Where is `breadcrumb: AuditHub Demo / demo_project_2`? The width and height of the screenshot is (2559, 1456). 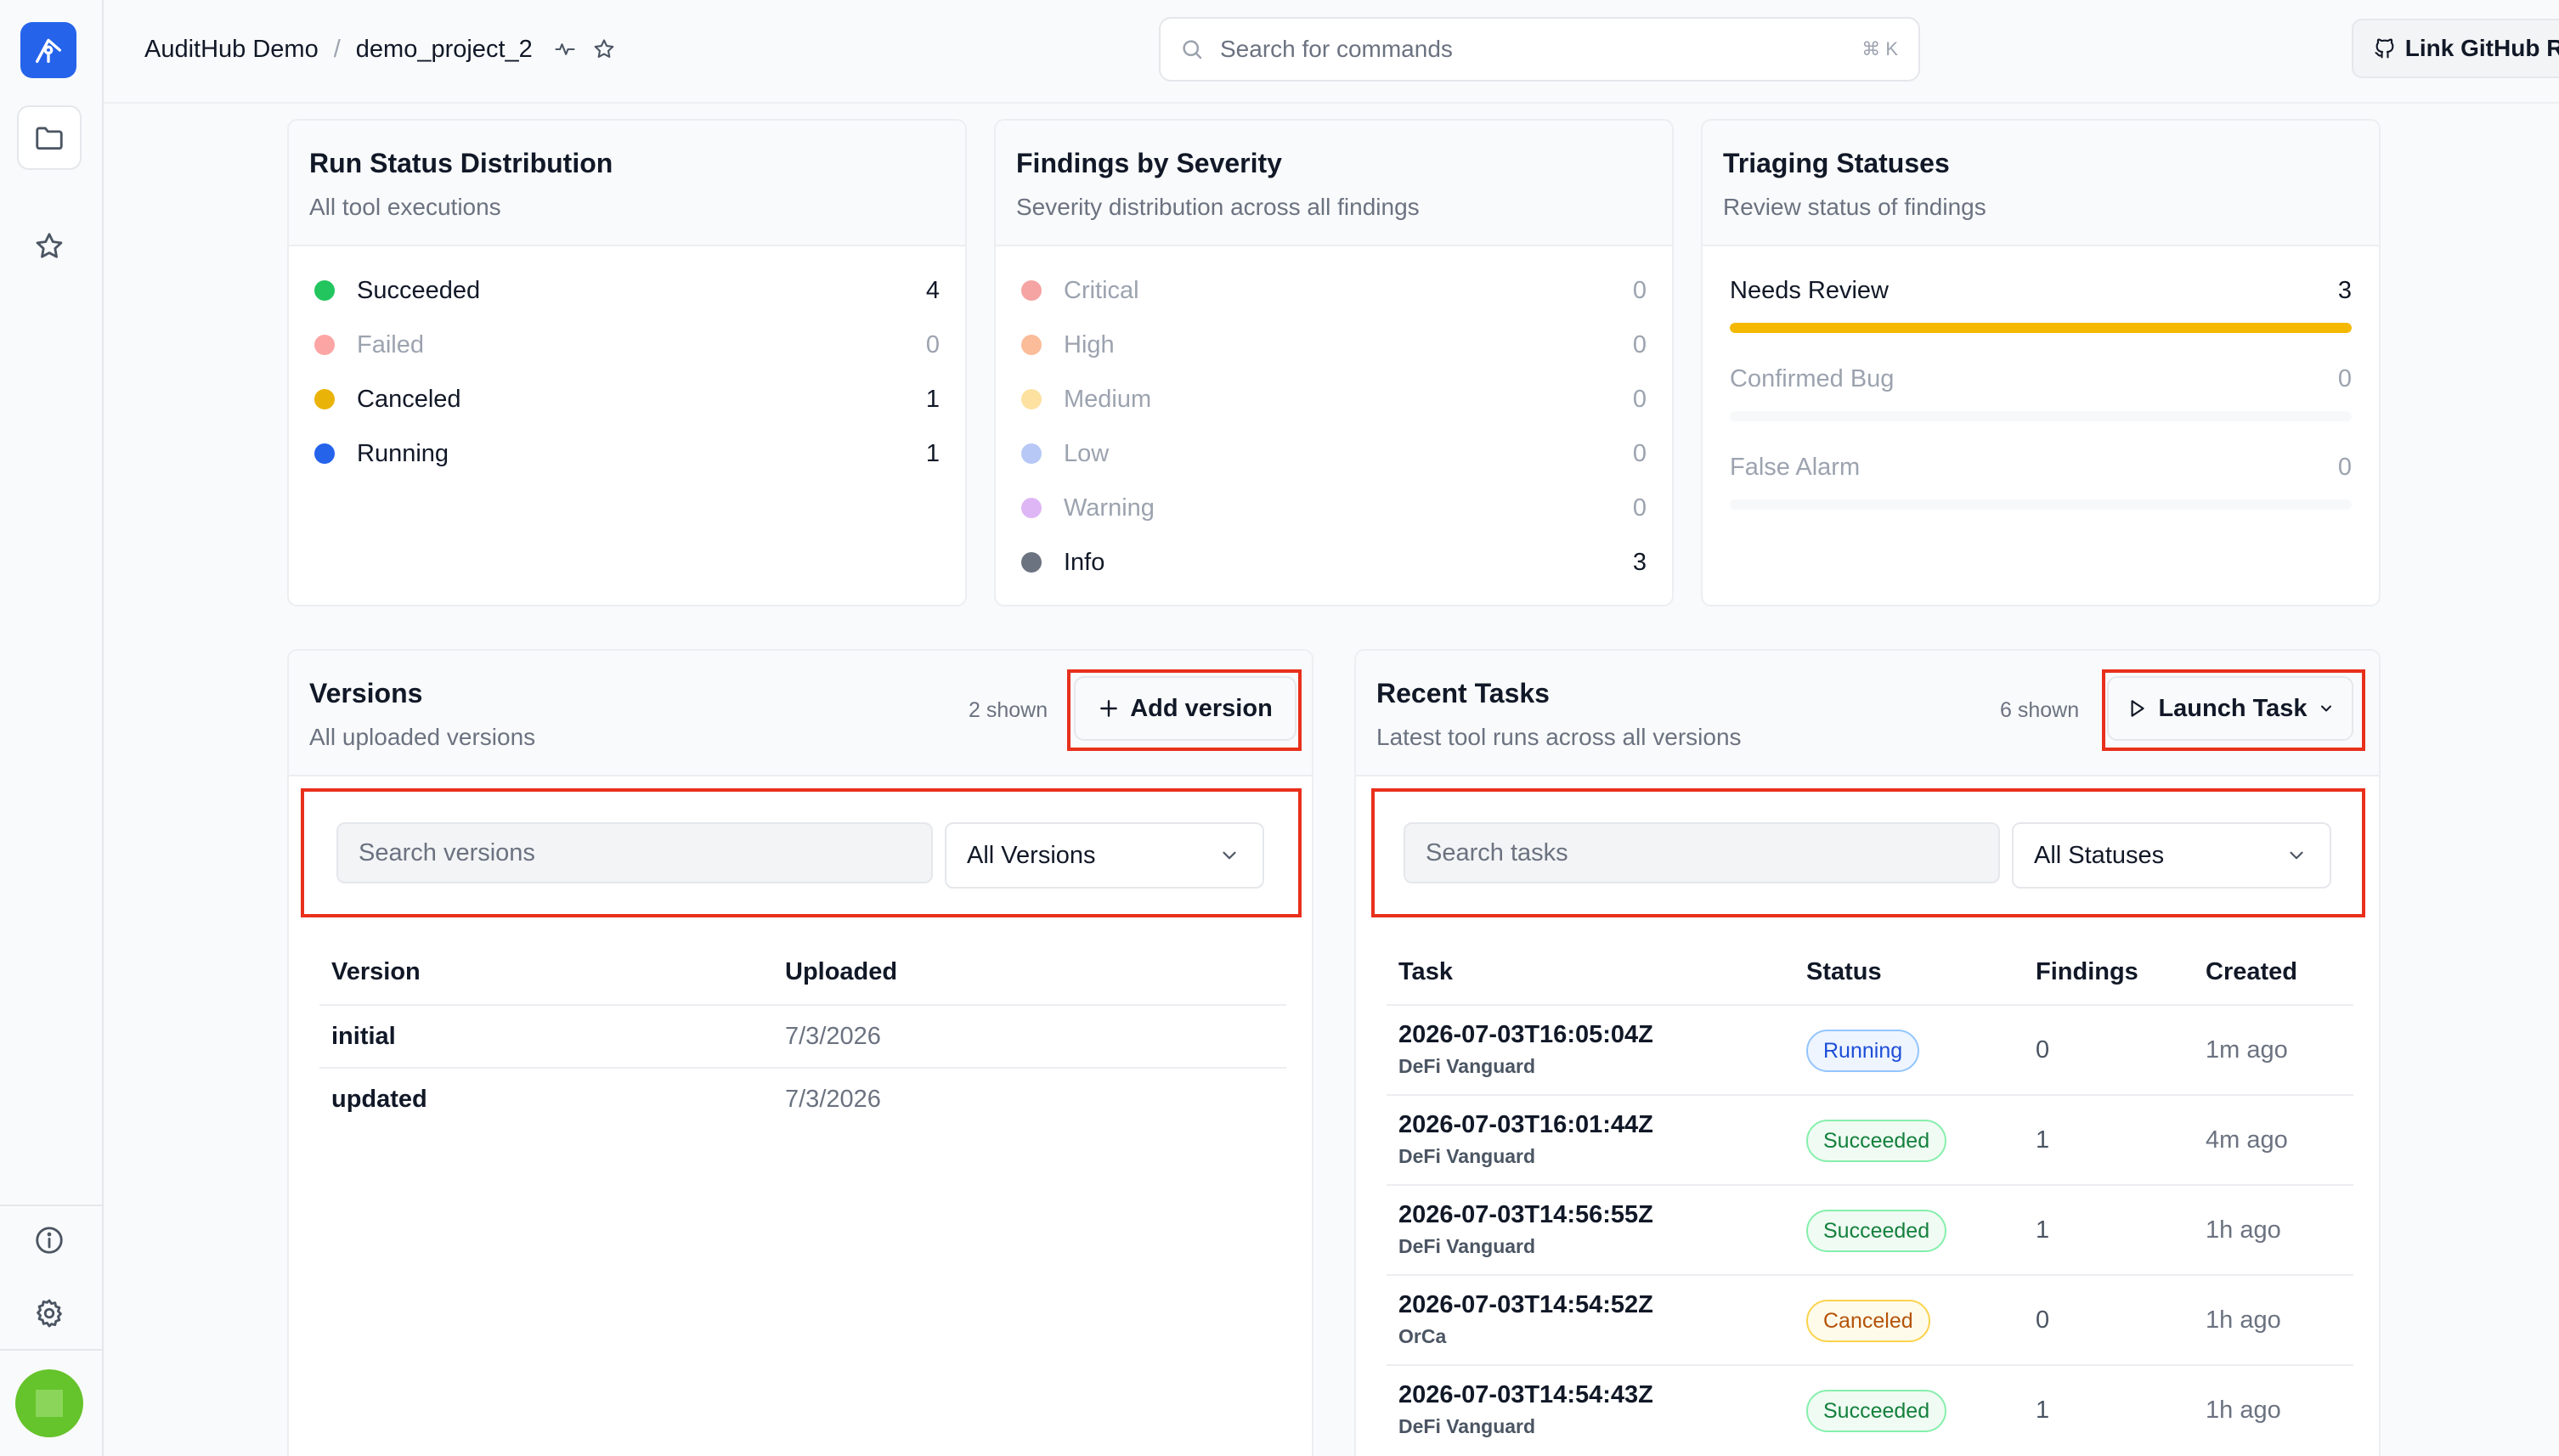
breadcrumb: AuditHub Demo / demo_project_2 is located at coordinates (380, 49).